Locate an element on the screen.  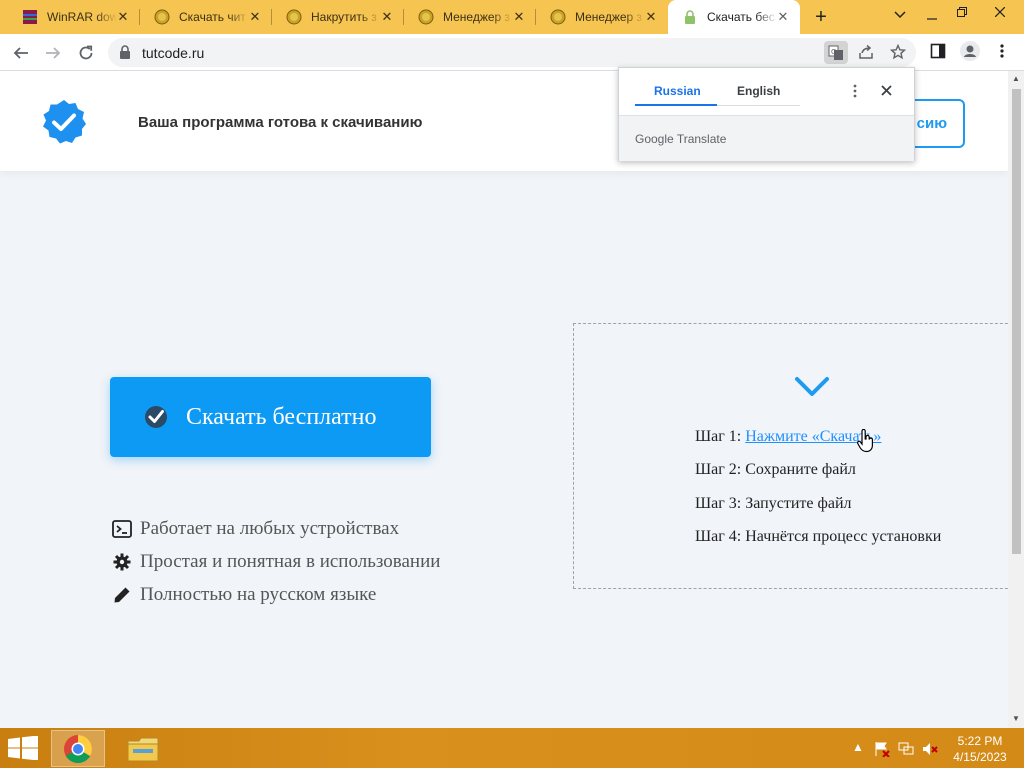
arrow-right-icon is located at coordinates (53, 53).